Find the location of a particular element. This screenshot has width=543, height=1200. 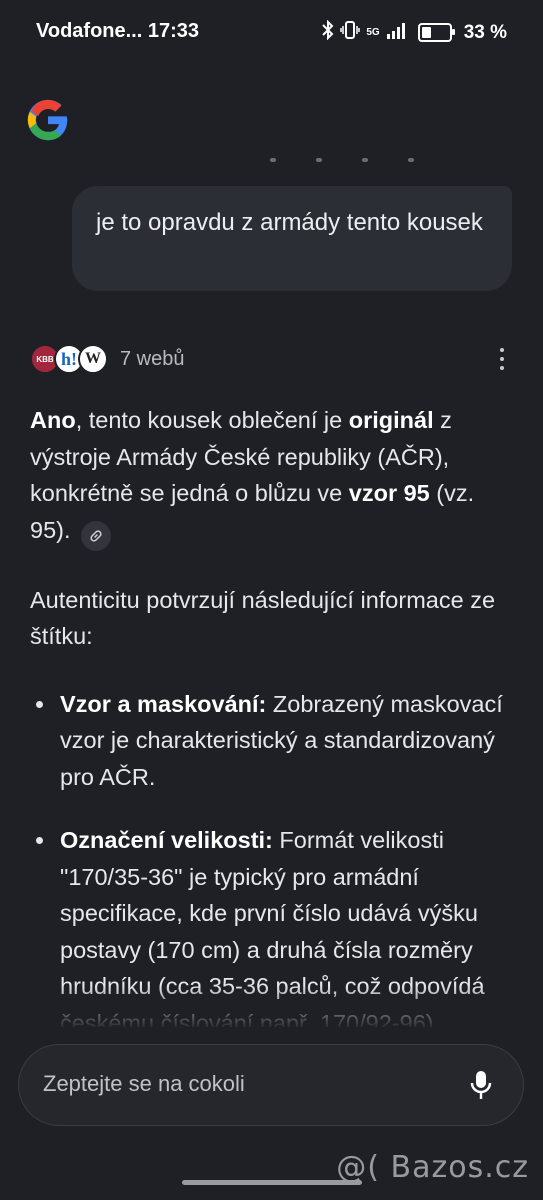

answer-text: , tento kousek oblečení je is located at coordinates (212, 420).